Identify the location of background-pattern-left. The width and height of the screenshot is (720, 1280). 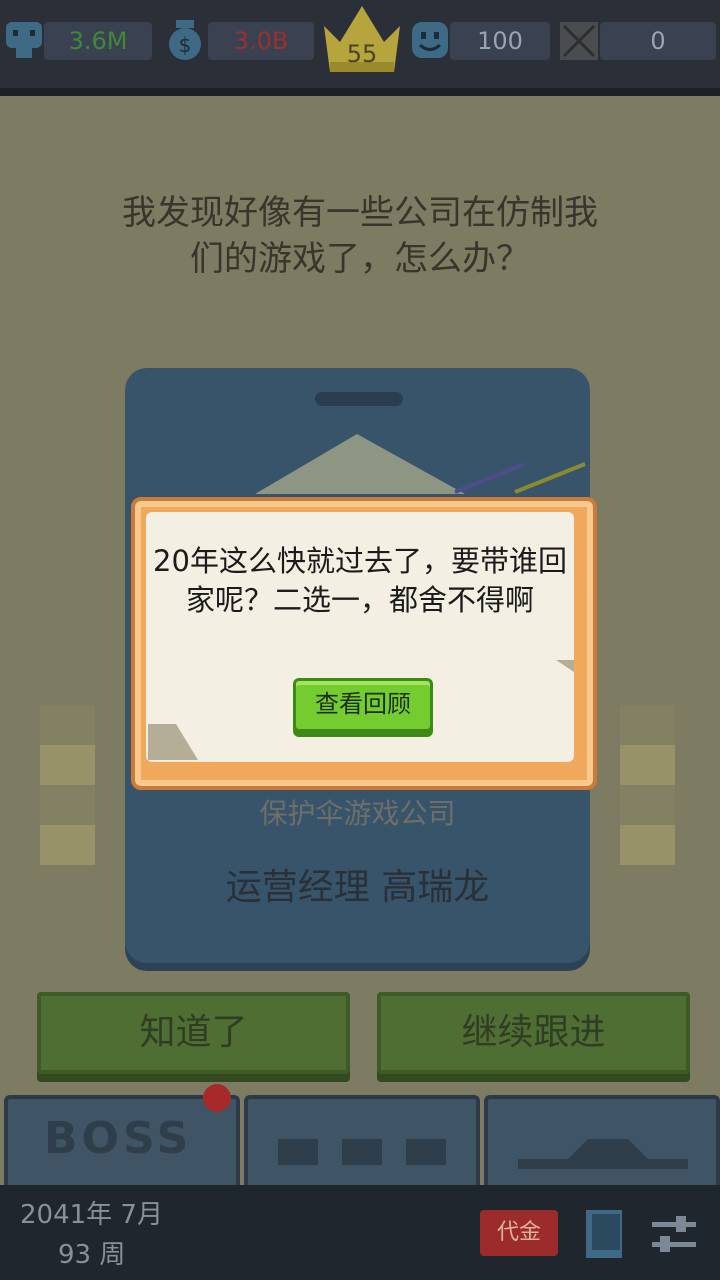
(67, 785).